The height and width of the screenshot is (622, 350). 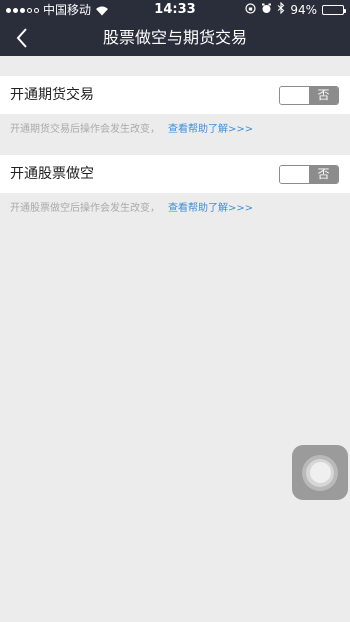 I want to click on status-bar: 中国移动 14:33 94%, so click(x=175, y=10).